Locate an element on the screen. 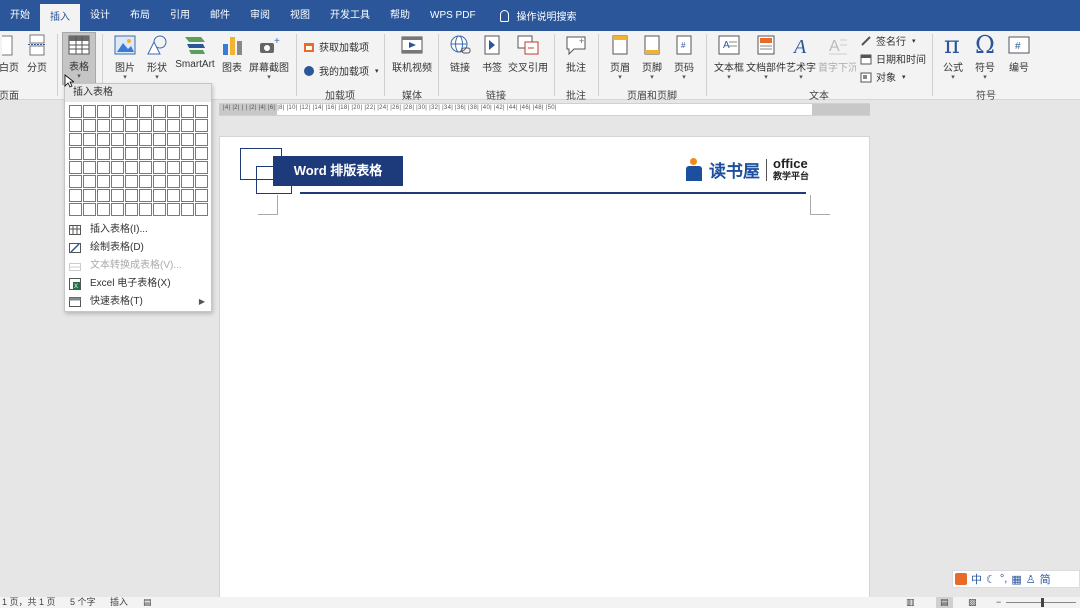 Image resolution: width=1080 pixels, height=608 pixels. draw-table-menu-item: 绘制表格(D) is located at coordinates (138, 248).